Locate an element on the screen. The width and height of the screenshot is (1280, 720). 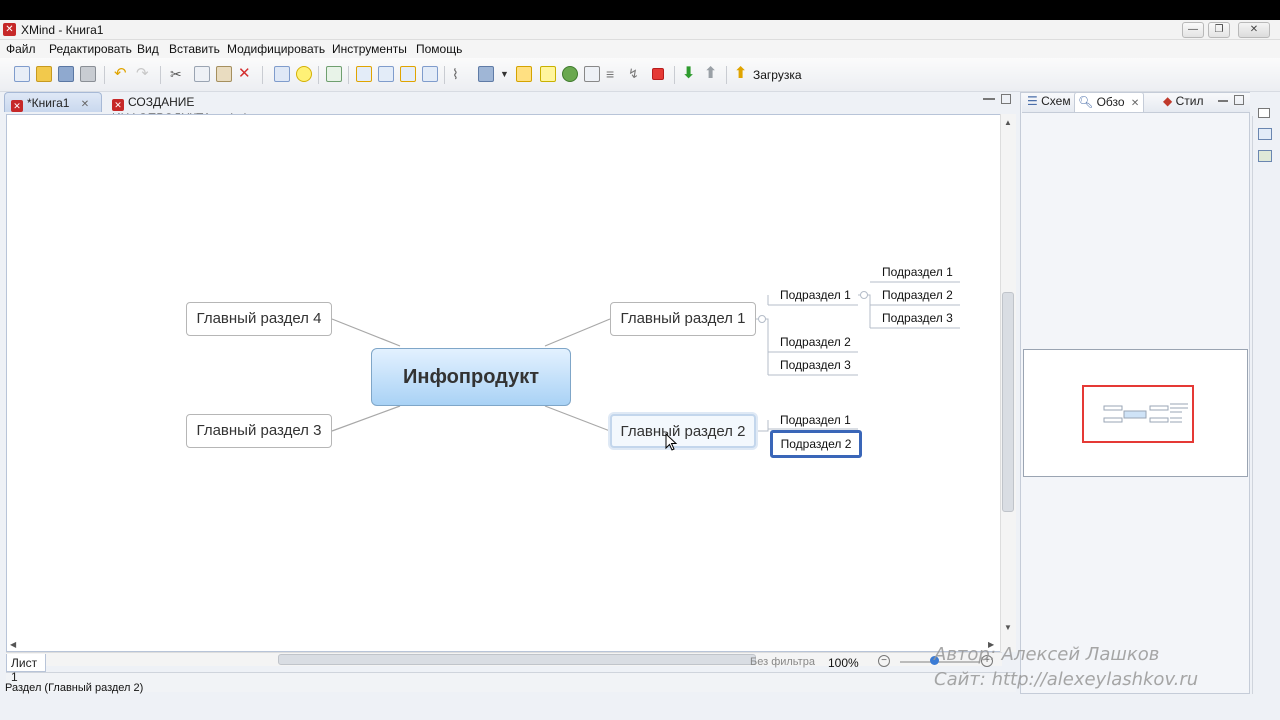
subtopic-t1-1-child-2: Подраздел 2 is located at coordinates (917, 295).